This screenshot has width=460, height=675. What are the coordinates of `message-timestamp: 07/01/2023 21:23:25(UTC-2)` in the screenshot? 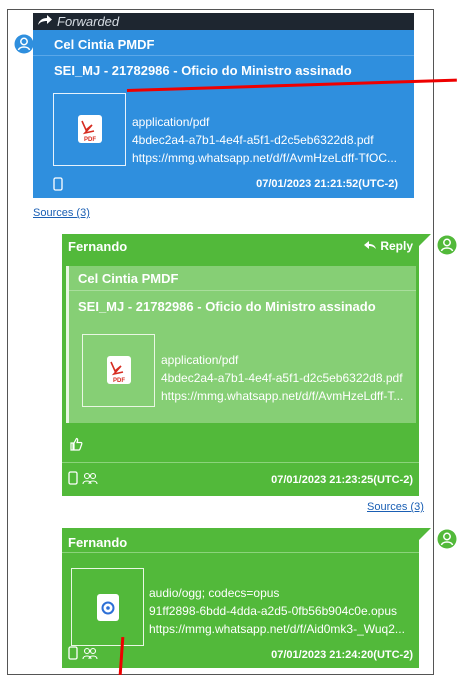 It's located at (342, 480).